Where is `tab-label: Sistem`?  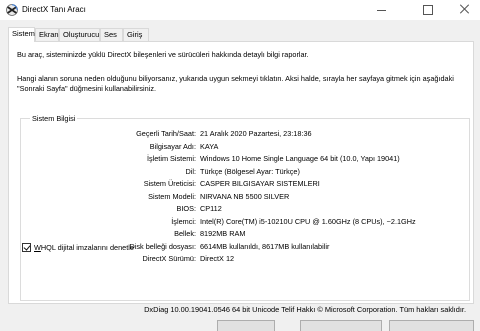
tab-label: Sistem is located at coordinates (23, 33).